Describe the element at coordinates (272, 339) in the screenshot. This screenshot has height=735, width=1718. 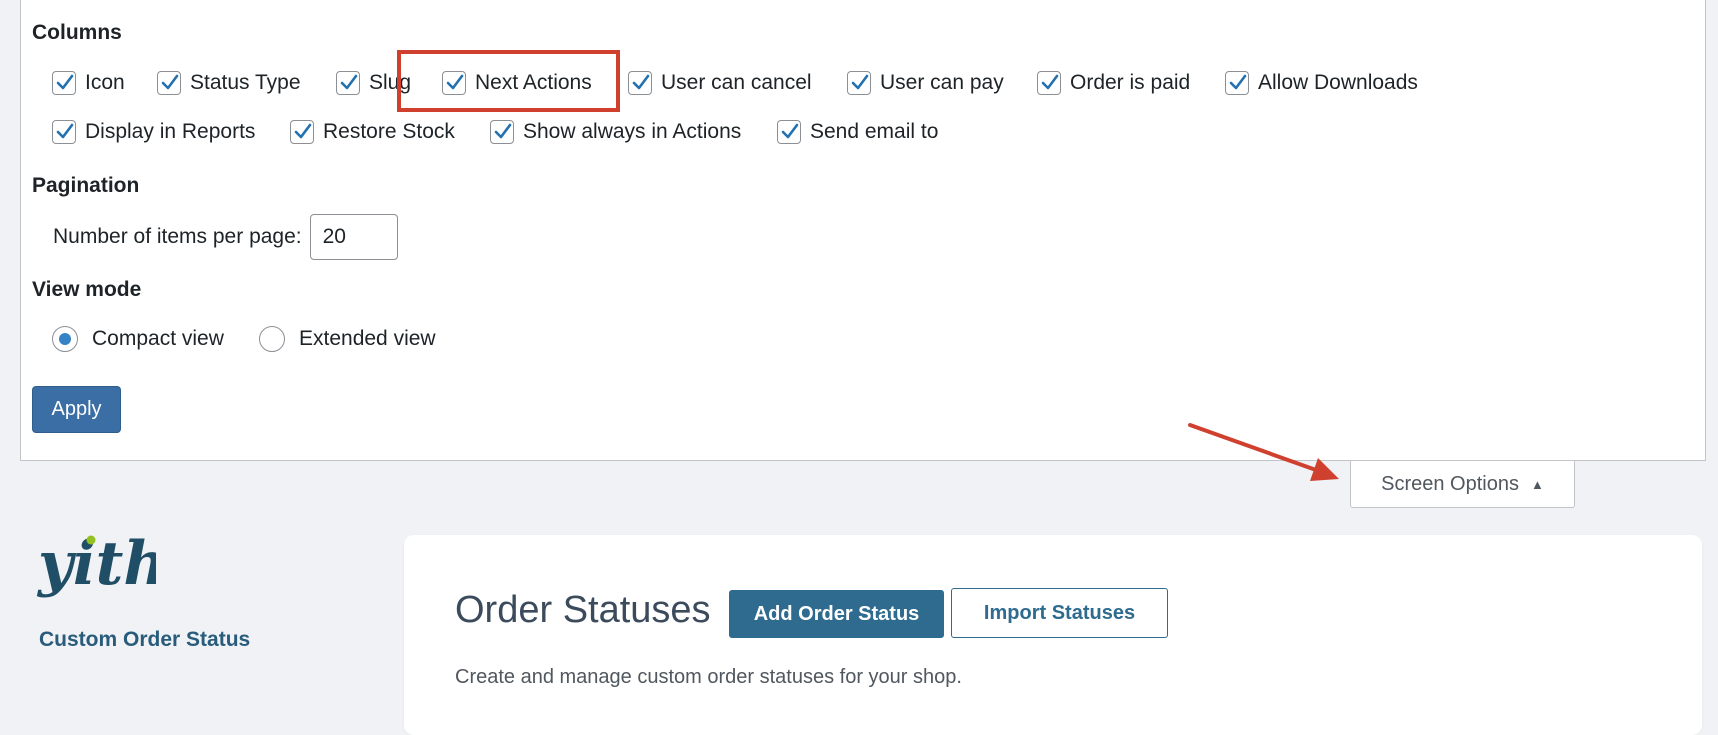
I see `radio-button` at that location.